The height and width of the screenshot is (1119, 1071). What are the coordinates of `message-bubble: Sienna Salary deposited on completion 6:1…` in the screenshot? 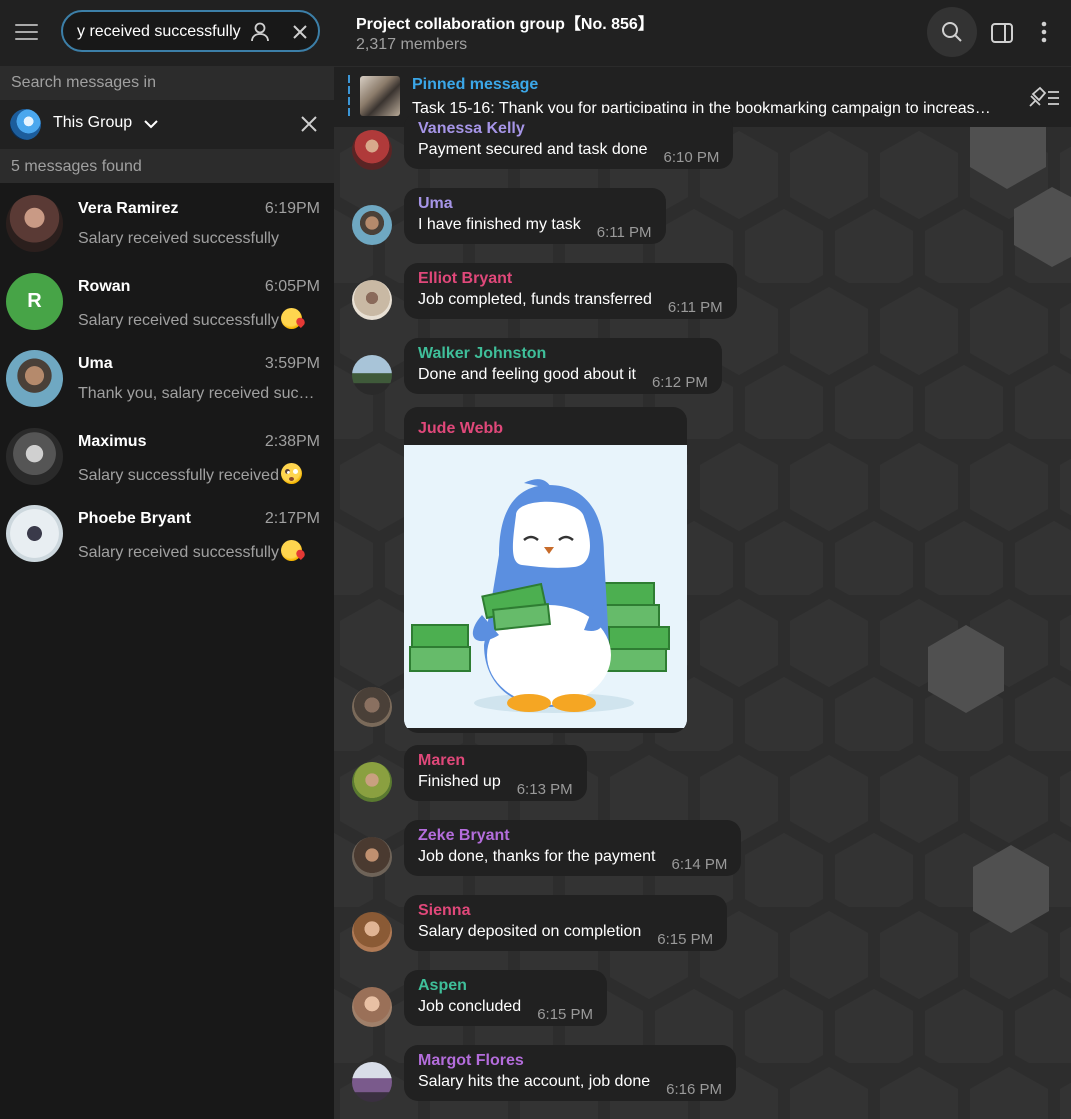 It's located at (566, 923).